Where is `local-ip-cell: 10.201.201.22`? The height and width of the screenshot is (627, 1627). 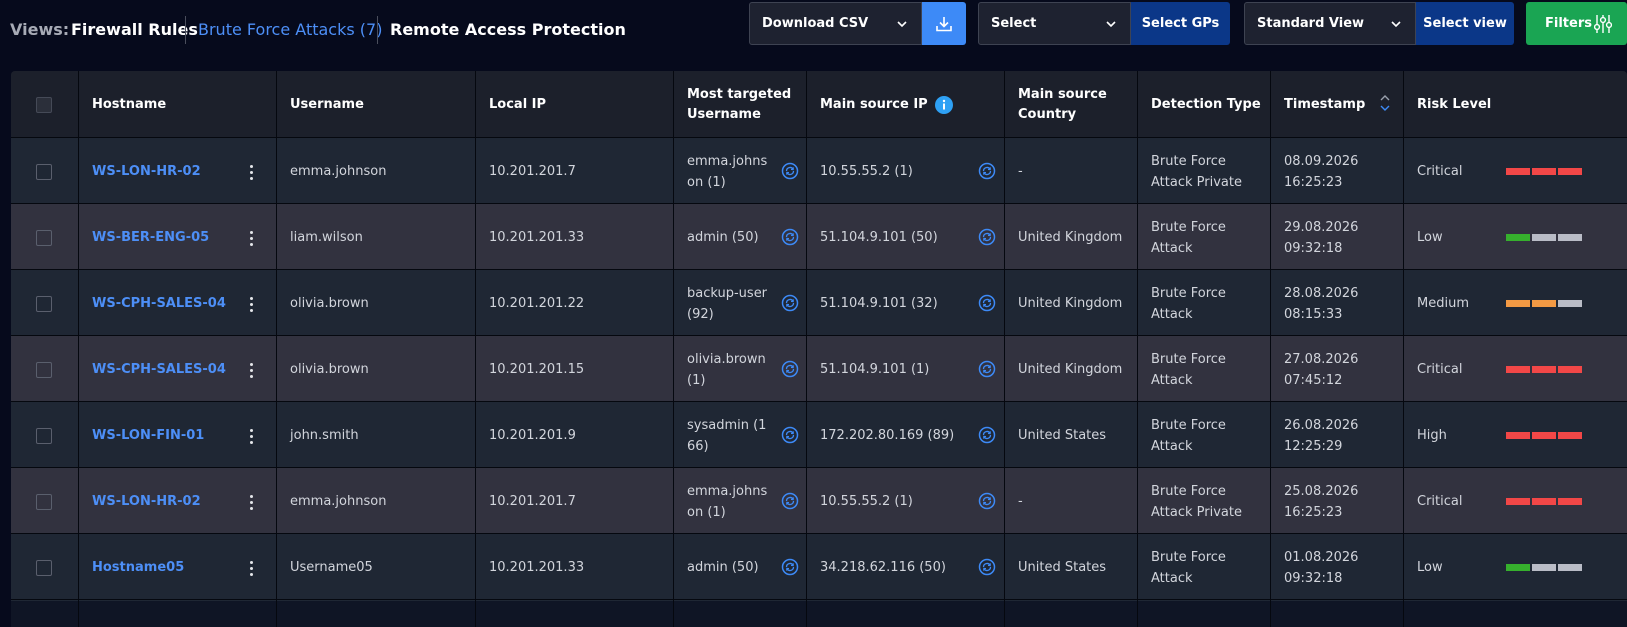
local-ip-cell: 10.201.201.22 is located at coordinates (537, 303).